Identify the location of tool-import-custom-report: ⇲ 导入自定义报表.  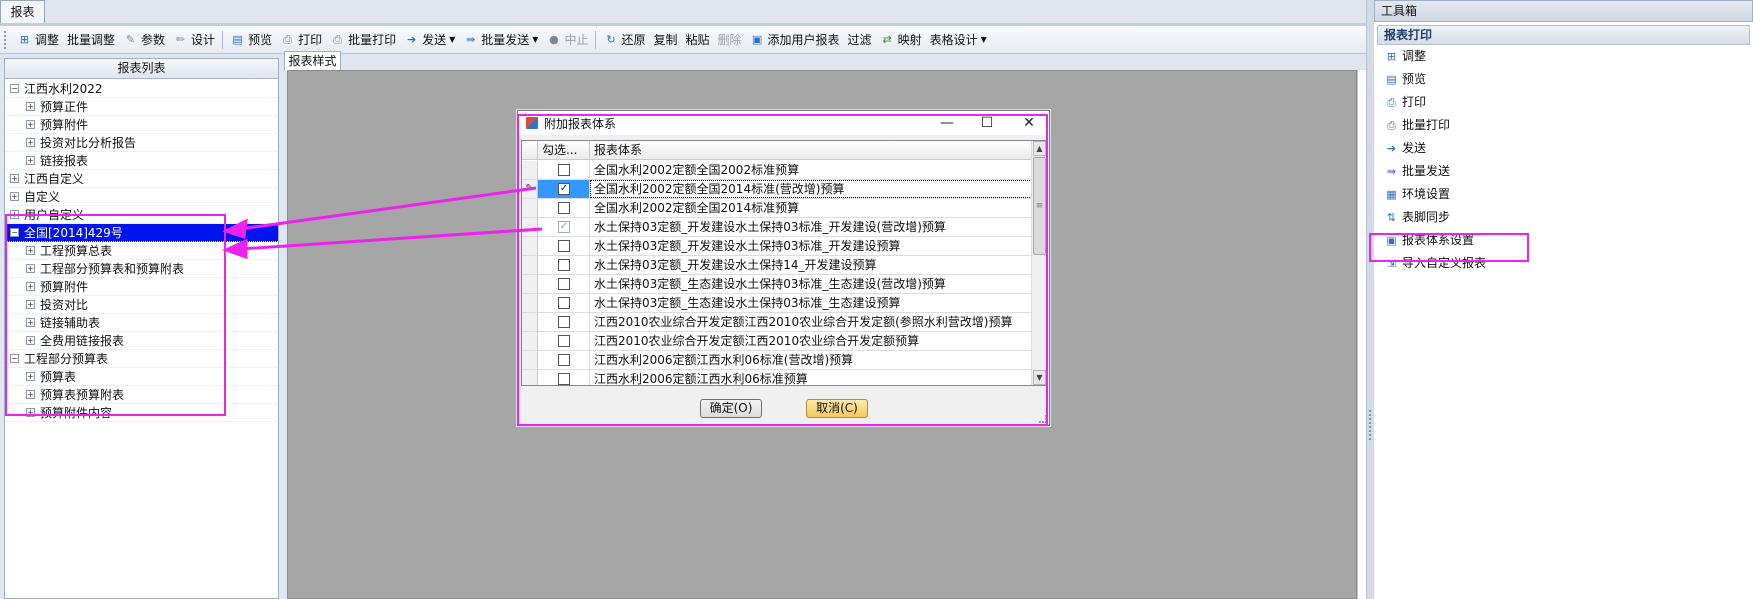
(1563, 263).